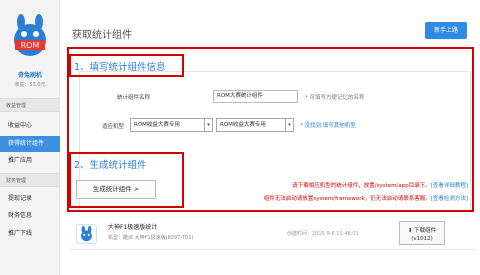 Image resolution: width=480 pixels, height=275 pixels. What do you see at coordinates (151, 238) in the screenshot?
I see `component-item-model: 机型：酷派 大神F1极速版(8297-T01)` at bounding box center [151, 238].